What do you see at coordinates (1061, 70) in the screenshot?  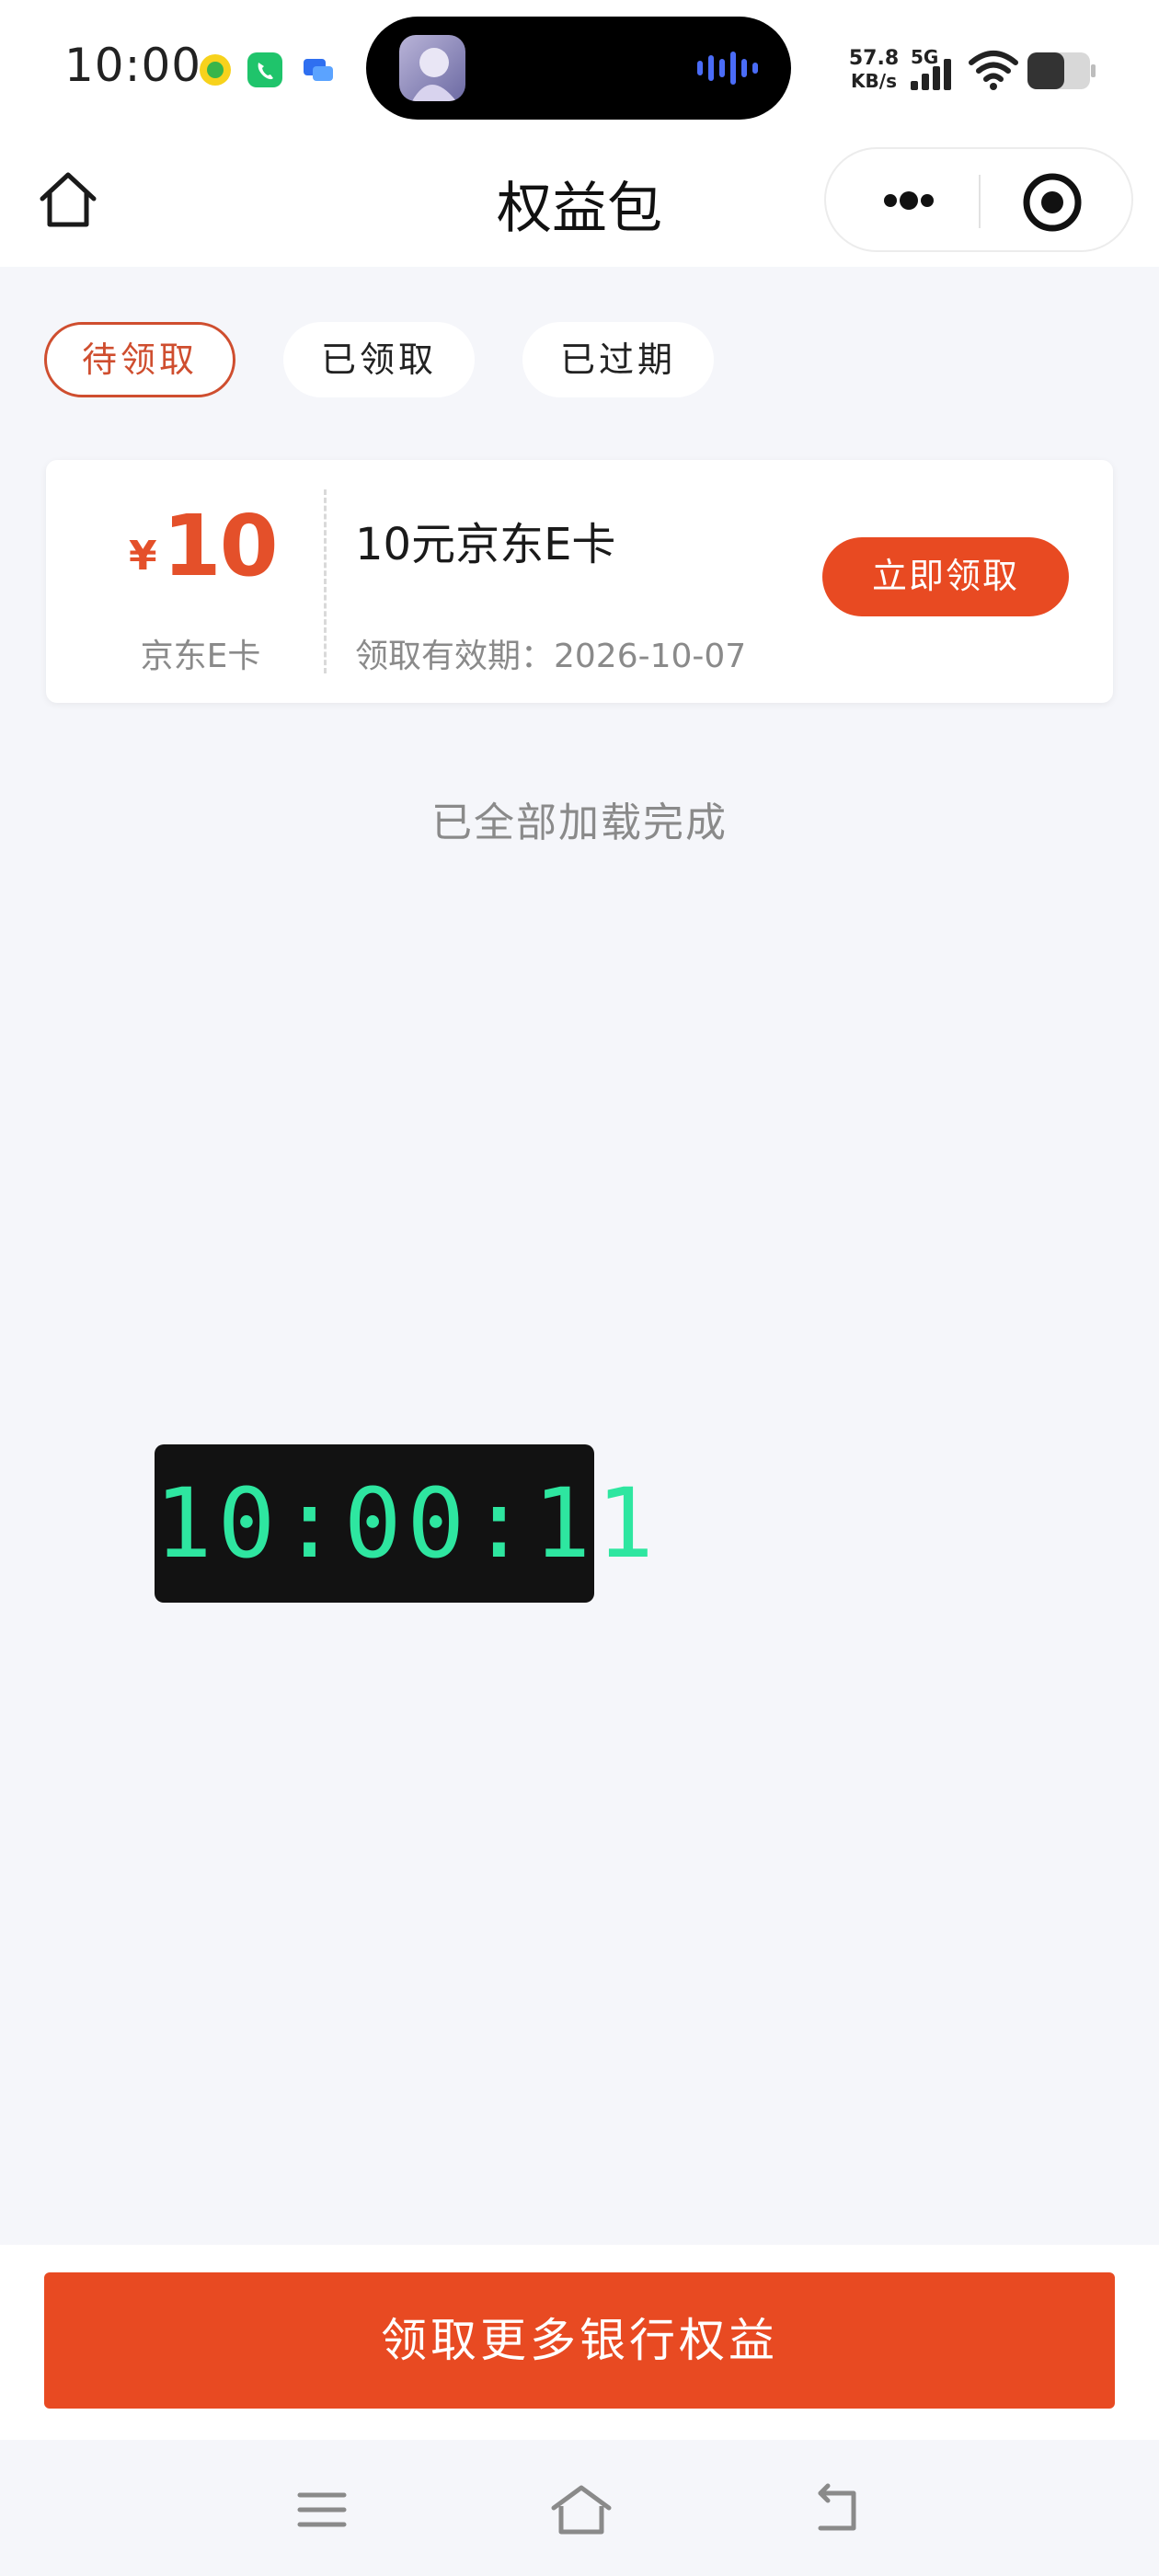 I see `battery-icon` at bounding box center [1061, 70].